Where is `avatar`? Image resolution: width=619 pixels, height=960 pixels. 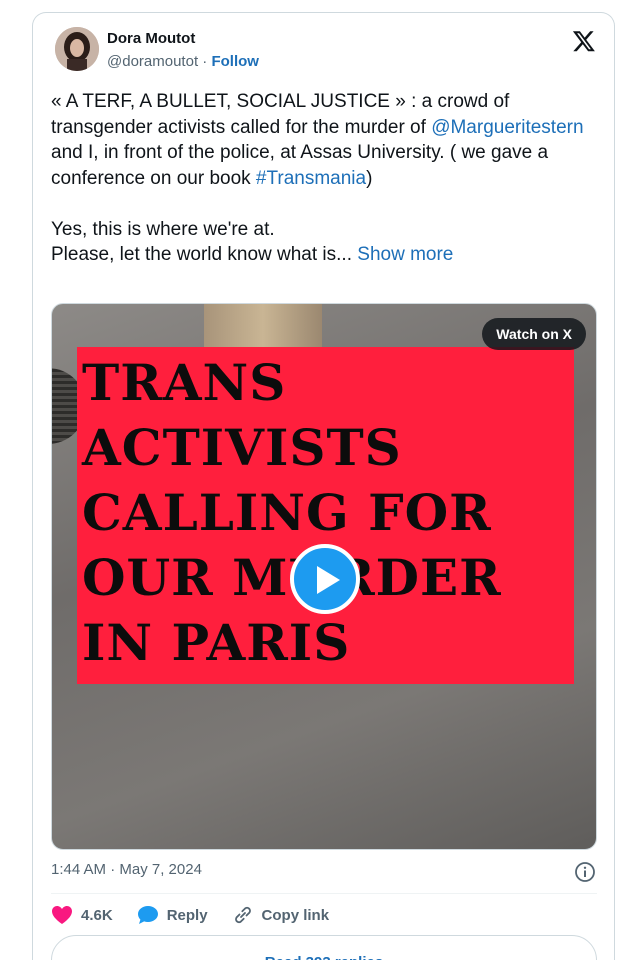
avatar is located at coordinates (77, 49).